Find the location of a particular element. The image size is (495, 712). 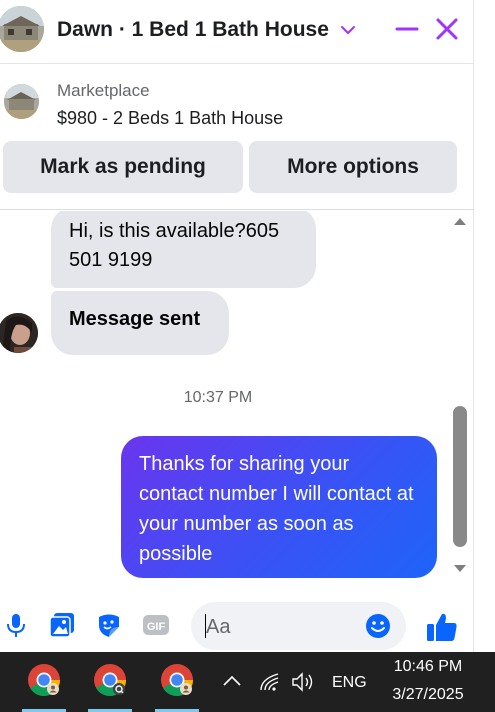

windows-taskbar: ENG 10:46 PM 3/27/2025 is located at coordinates (247, 682).